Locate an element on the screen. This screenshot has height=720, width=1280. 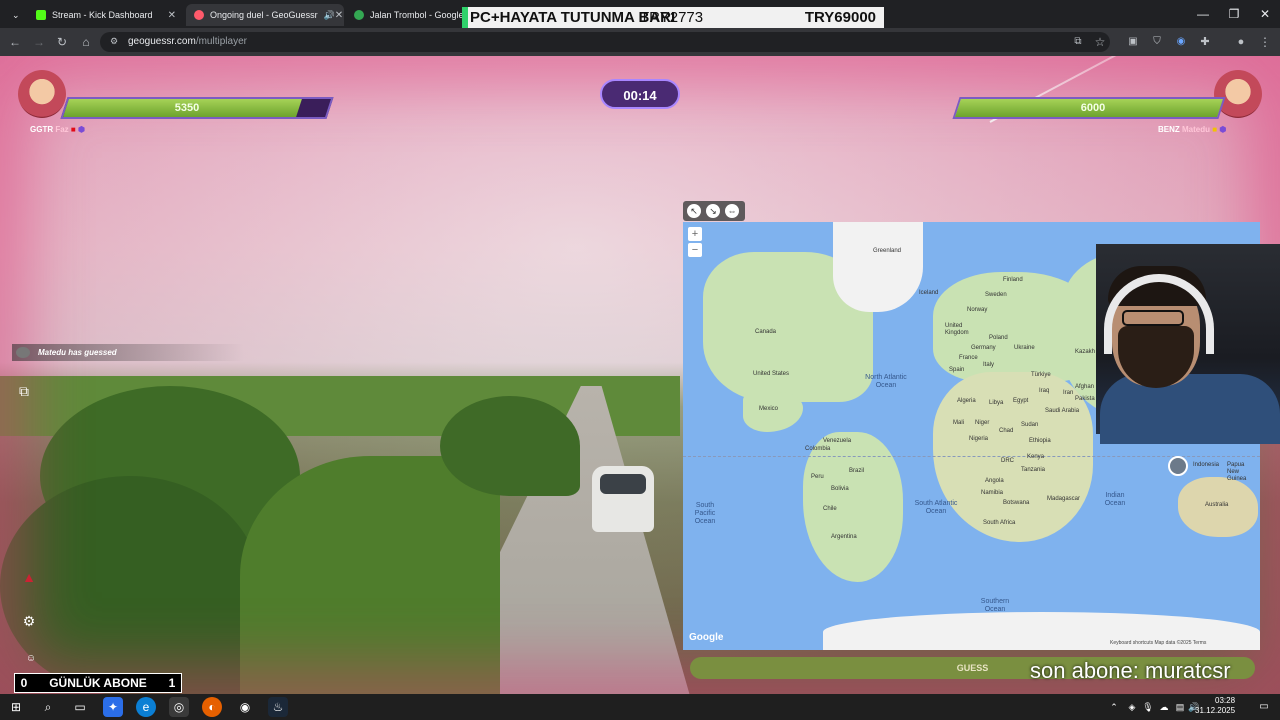
label-poland: Poland is located at coordinates (998, 338).